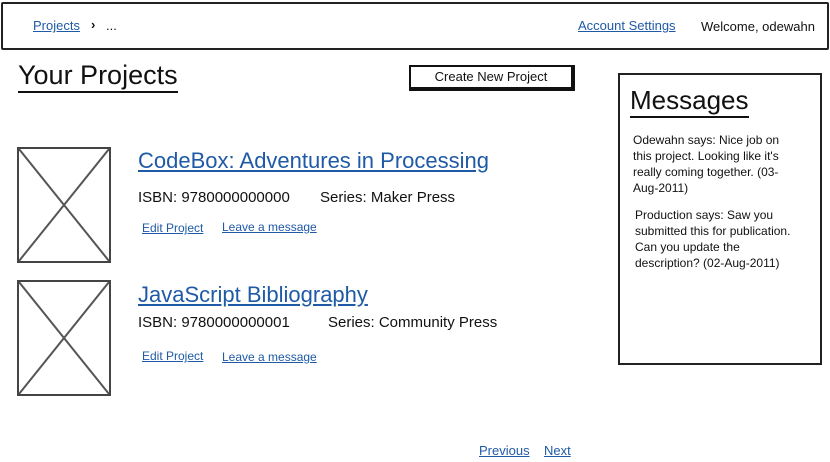 The image size is (830, 462). What do you see at coordinates (388, 197) in the screenshot?
I see `project-series: Series: Maker Press` at bounding box center [388, 197].